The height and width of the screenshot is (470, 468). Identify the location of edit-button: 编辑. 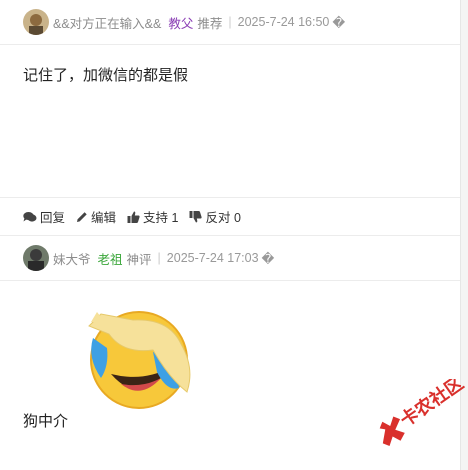
(96, 216).